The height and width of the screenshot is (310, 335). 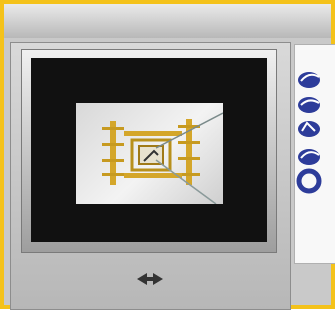 I want to click on nav-control-button, so click(x=150, y=280).